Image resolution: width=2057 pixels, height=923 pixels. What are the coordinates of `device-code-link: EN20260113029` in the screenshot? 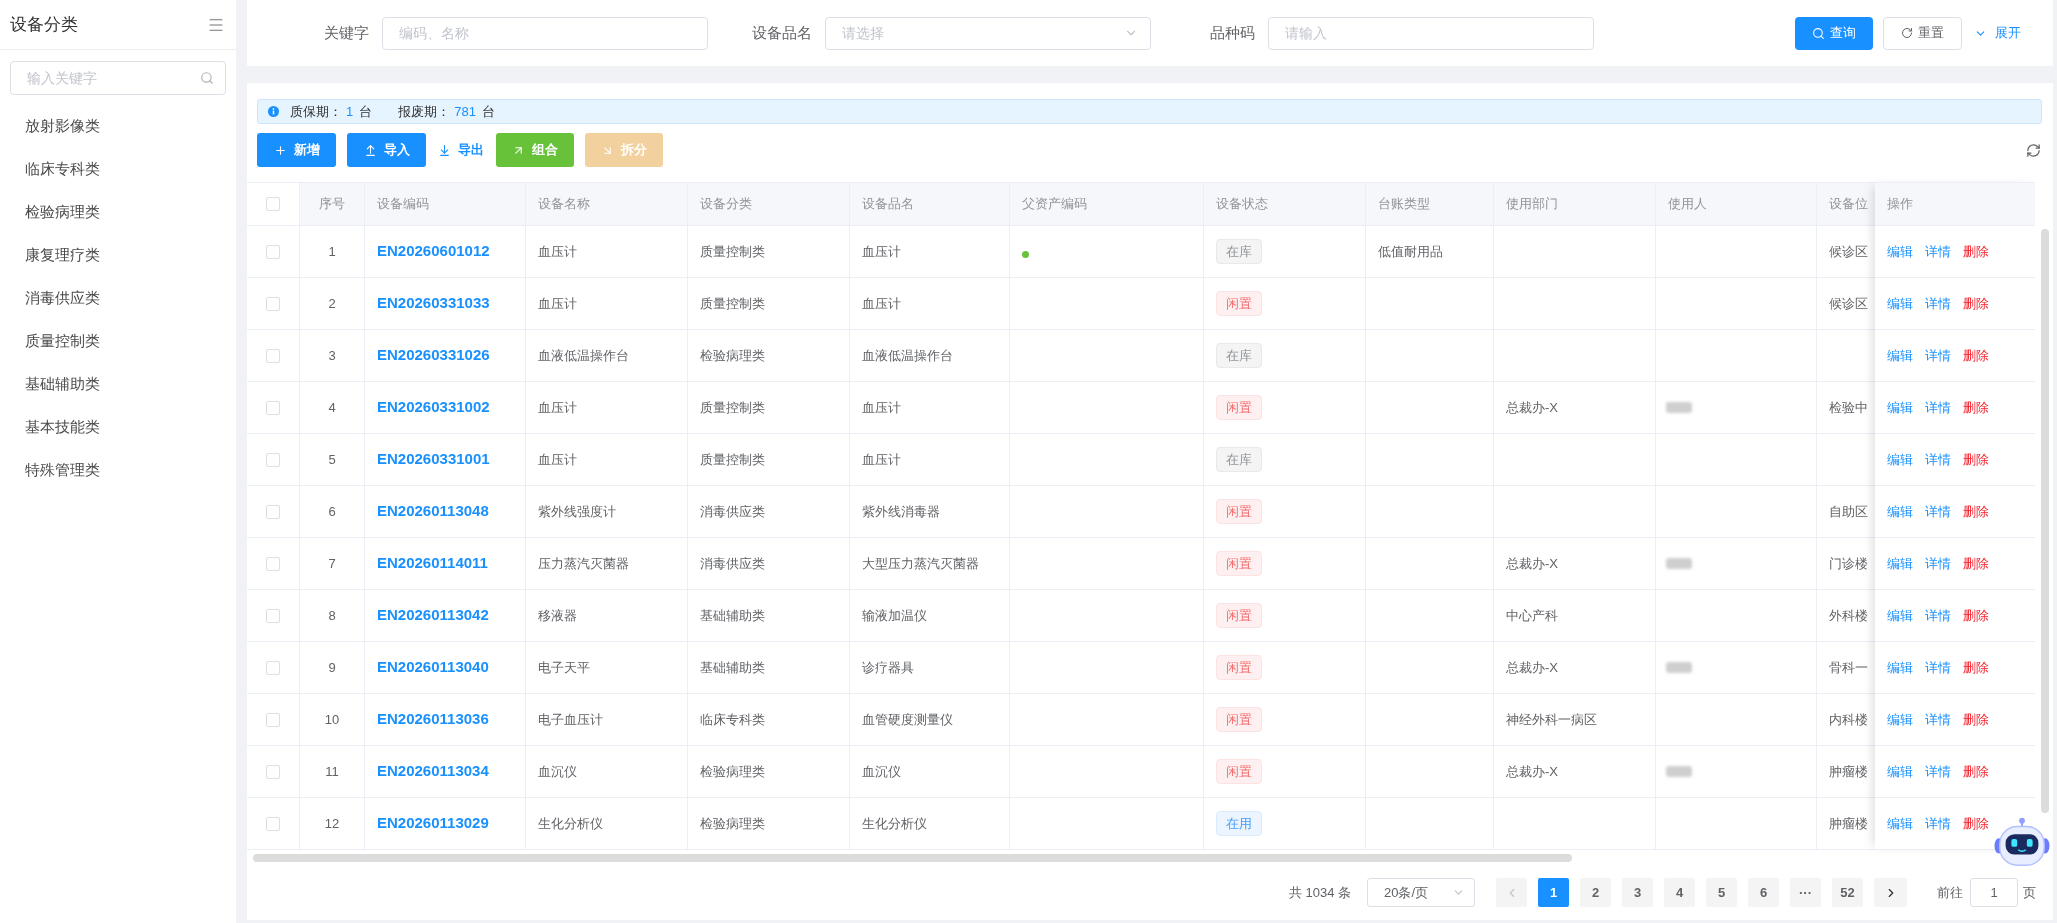 It's located at (433, 823).